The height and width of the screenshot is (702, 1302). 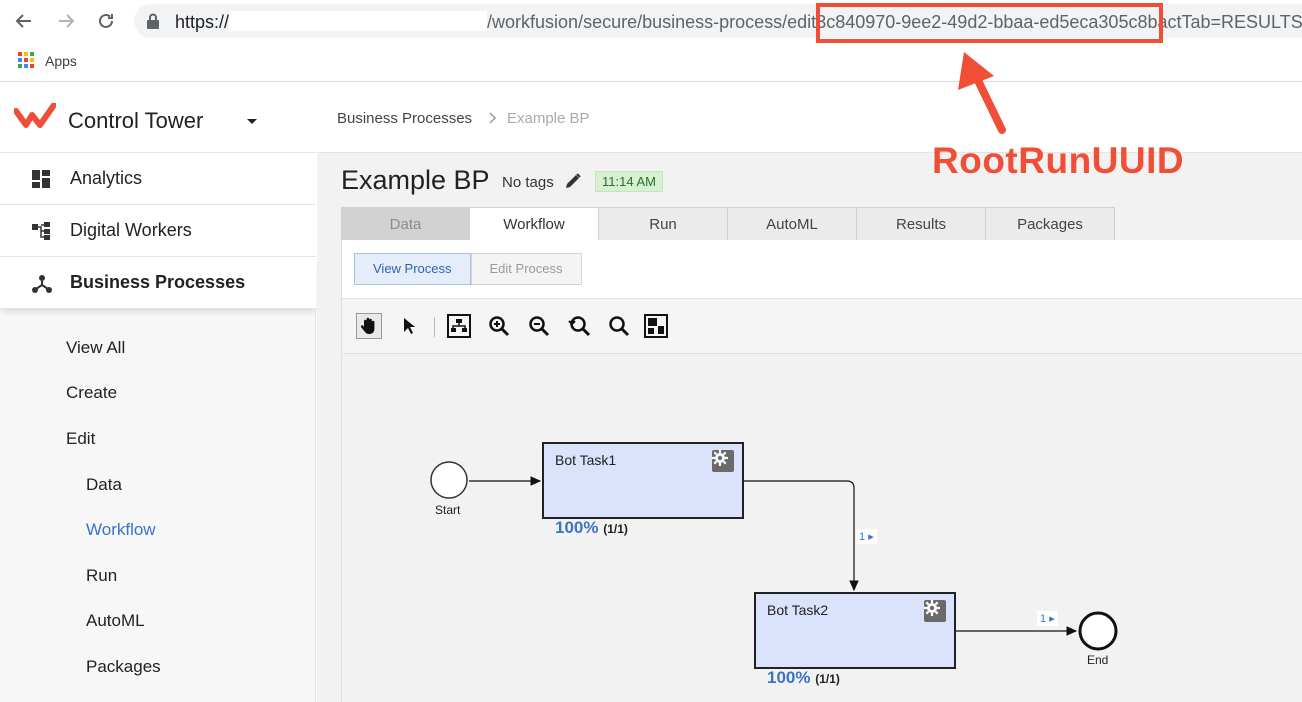 What do you see at coordinates (158, 179) in the screenshot?
I see `sidebar-item-analytics: Analytics` at bounding box center [158, 179].